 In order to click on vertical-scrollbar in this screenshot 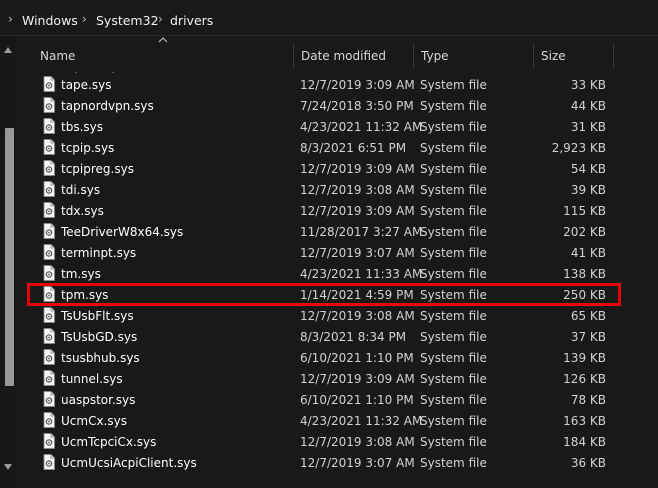, I will do `click(8, 262)`.